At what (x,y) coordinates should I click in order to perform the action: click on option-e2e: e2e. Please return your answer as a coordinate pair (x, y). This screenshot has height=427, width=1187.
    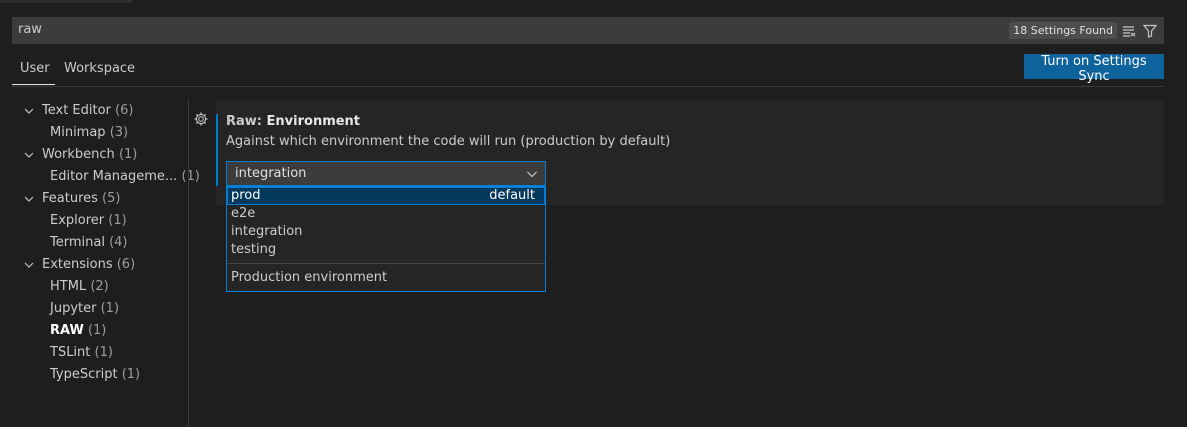
    Looking at the image, I should click on (386, 214).